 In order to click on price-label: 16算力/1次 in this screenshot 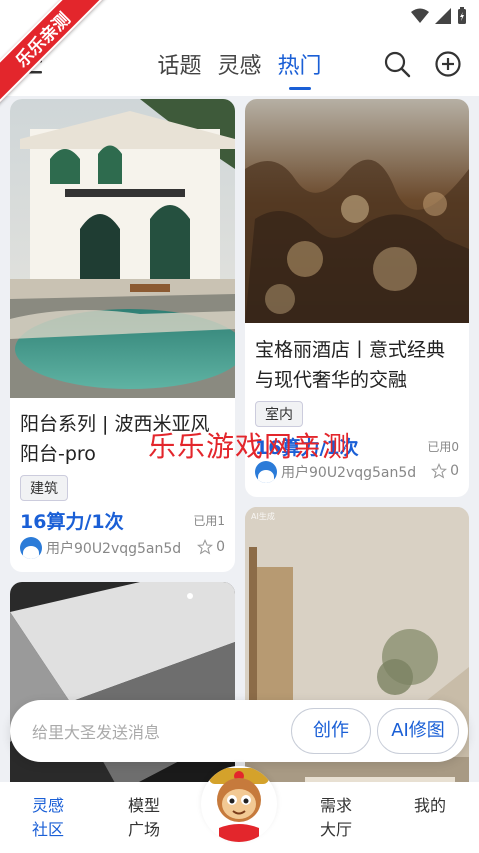, I will do `click(72, 522)`.